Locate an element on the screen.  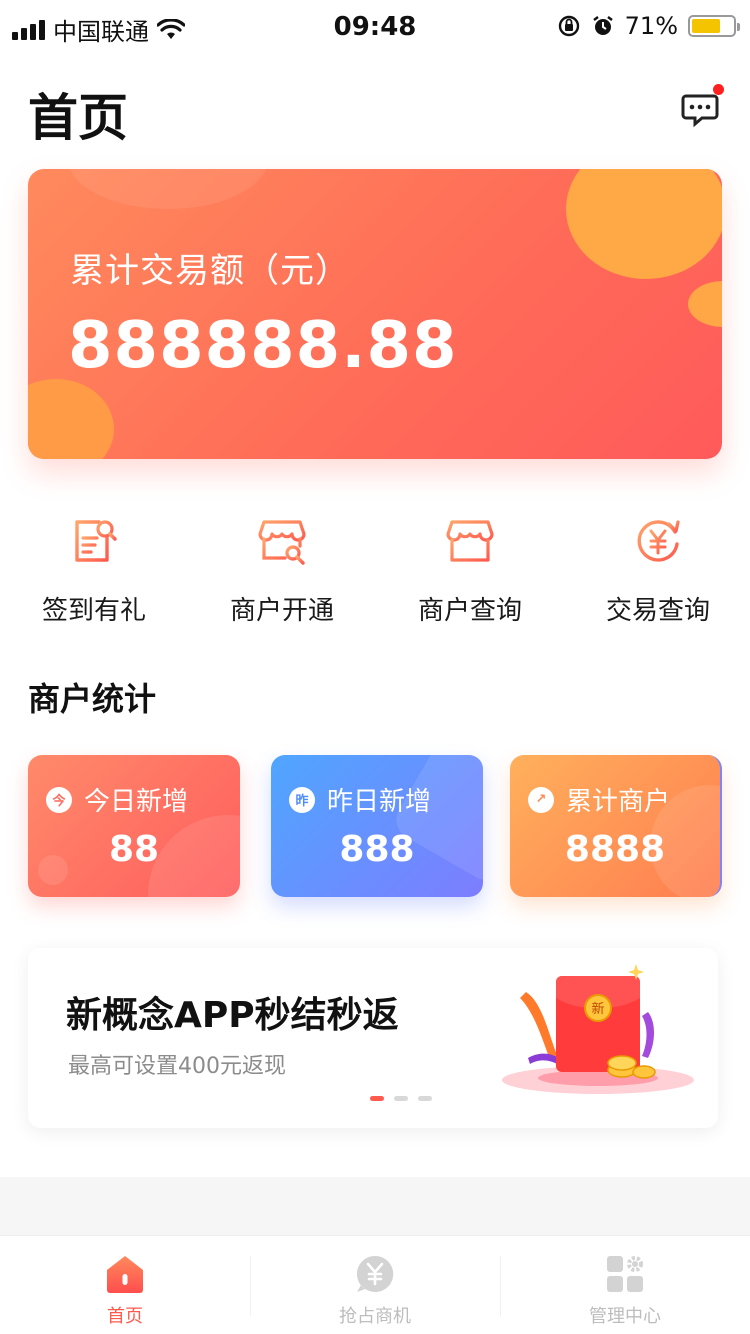
stat-header: ↗ 累计商户 is located at coordinates (599, 799).